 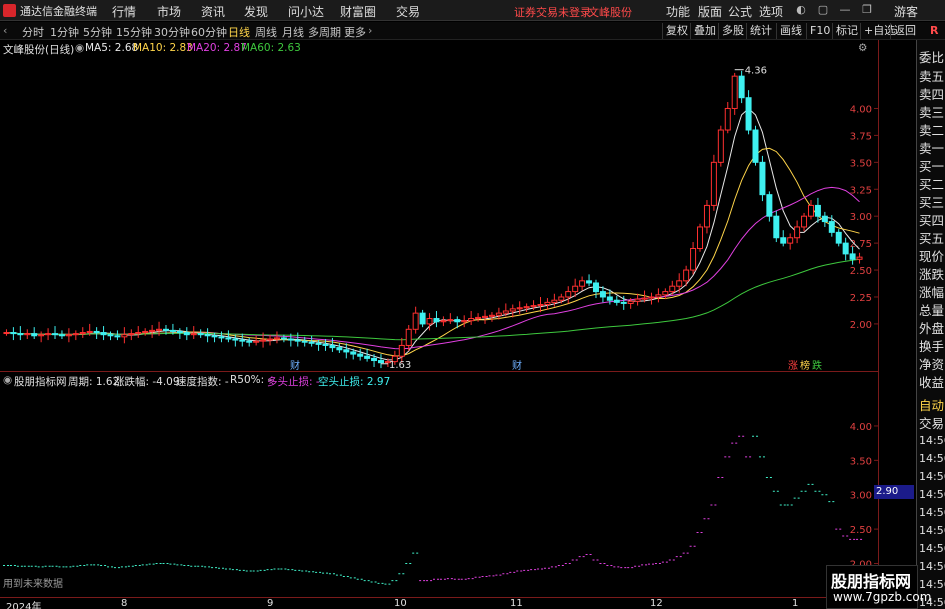 I want to click on rp-buy4: 买四, so click(x=931, y=219).